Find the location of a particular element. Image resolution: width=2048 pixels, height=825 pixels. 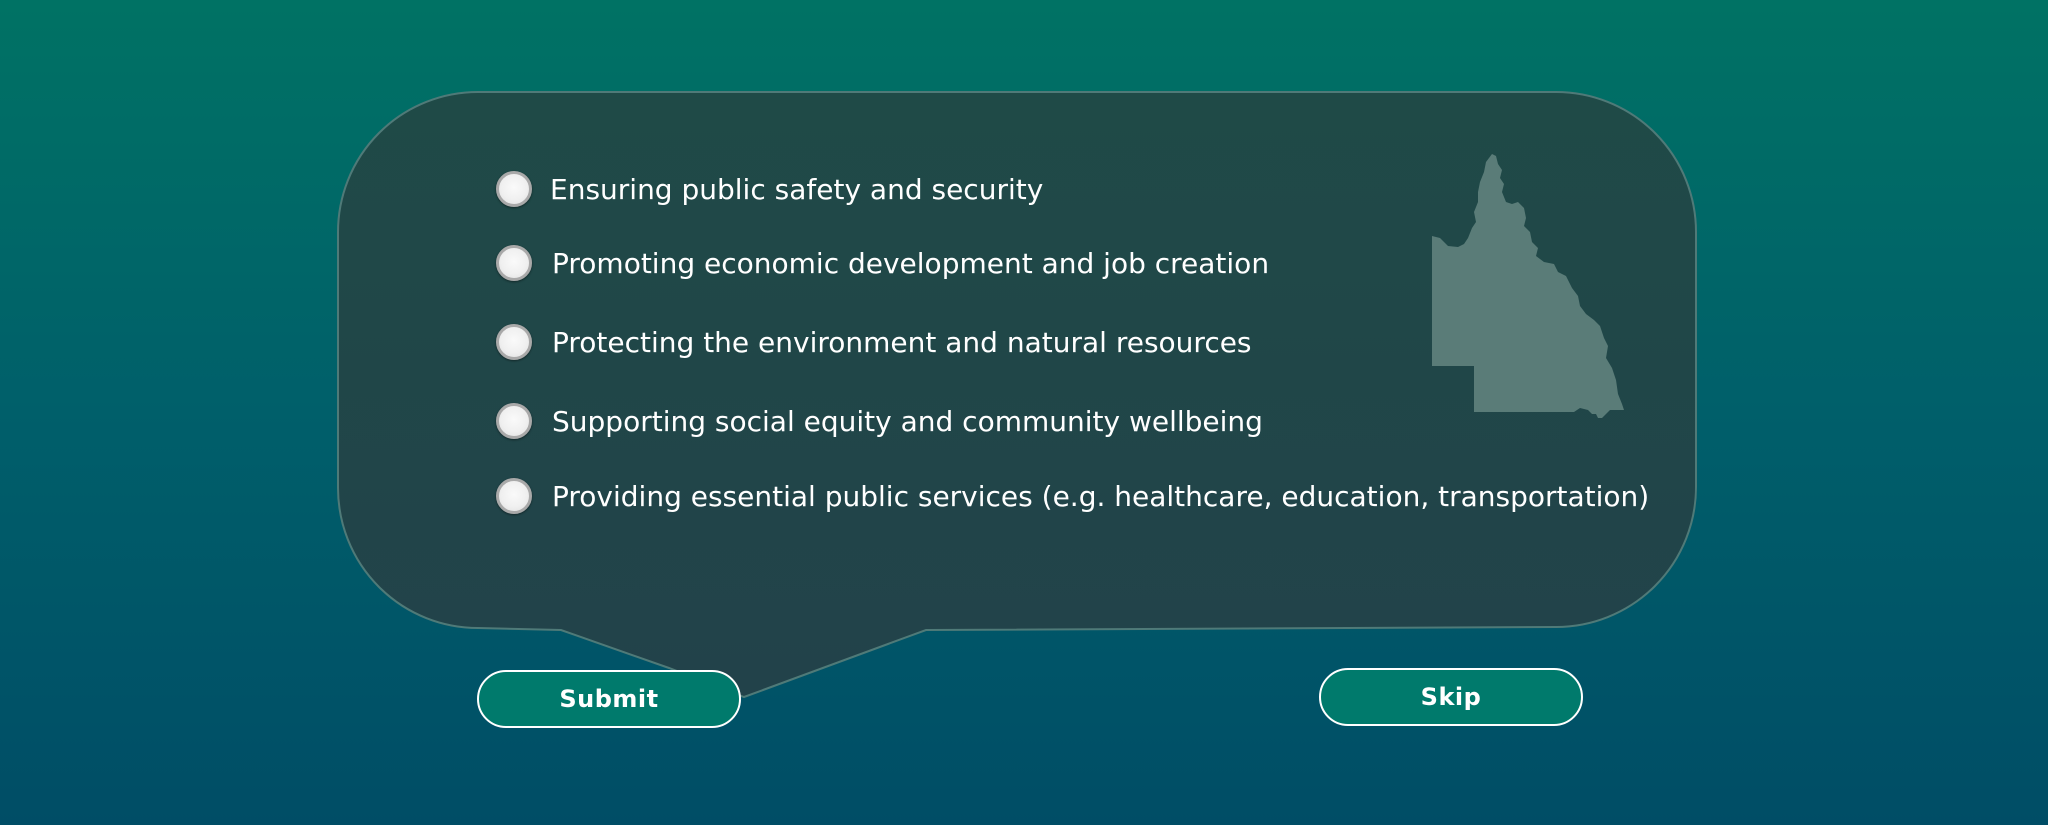

submit-button: Submit is located at coordinates (609, 699).